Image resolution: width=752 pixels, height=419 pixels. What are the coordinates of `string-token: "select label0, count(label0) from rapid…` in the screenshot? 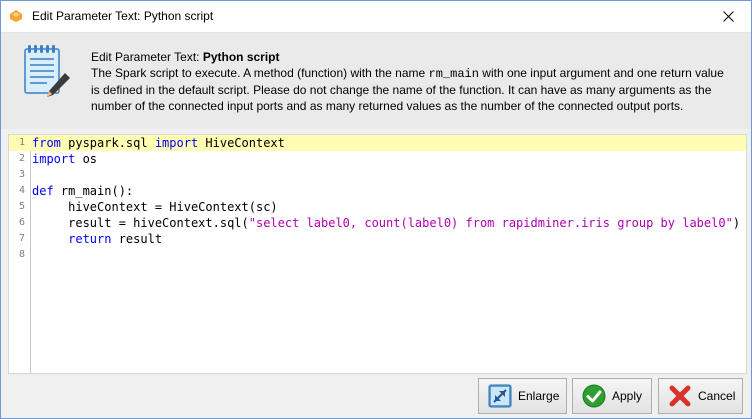 It's located at (490, 223).